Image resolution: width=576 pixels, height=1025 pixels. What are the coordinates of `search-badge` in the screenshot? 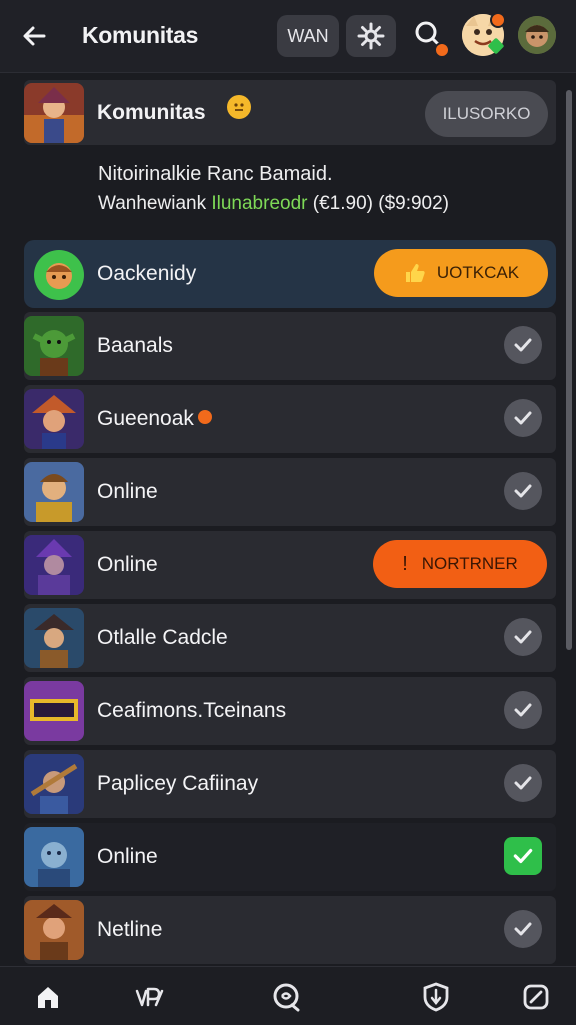 It's located at (442, 50).